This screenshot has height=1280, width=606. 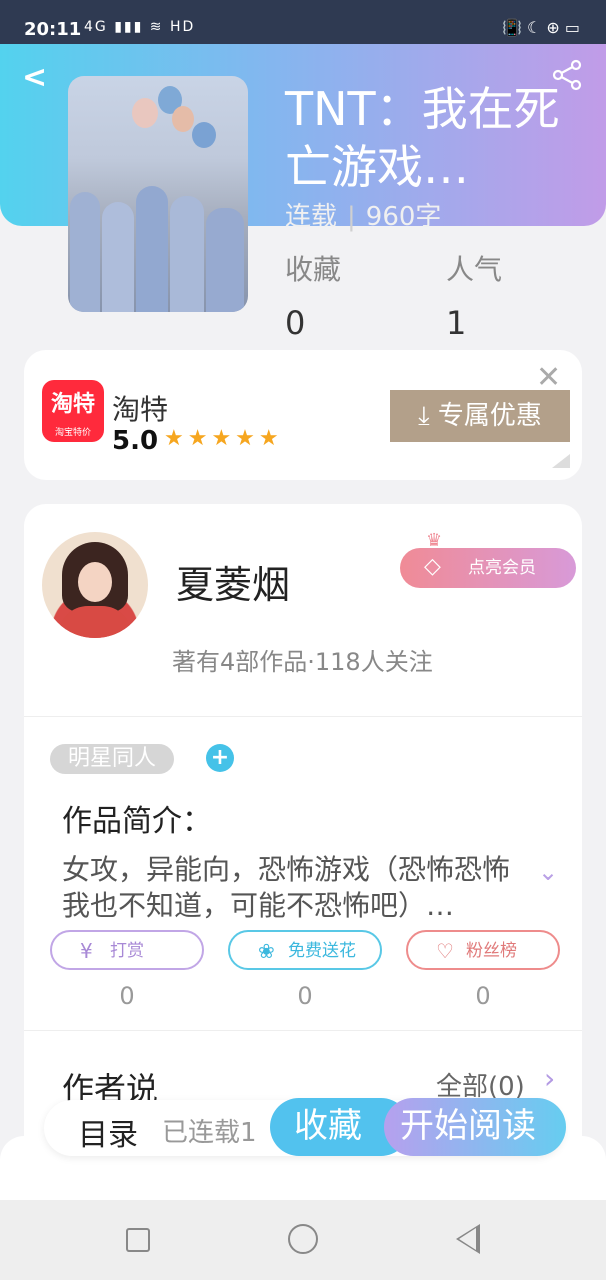 What do you see at coordinates (322, 951) in the screenshot?
I see `send-flower-label: 免费送花` at bounding box center [322, 951].